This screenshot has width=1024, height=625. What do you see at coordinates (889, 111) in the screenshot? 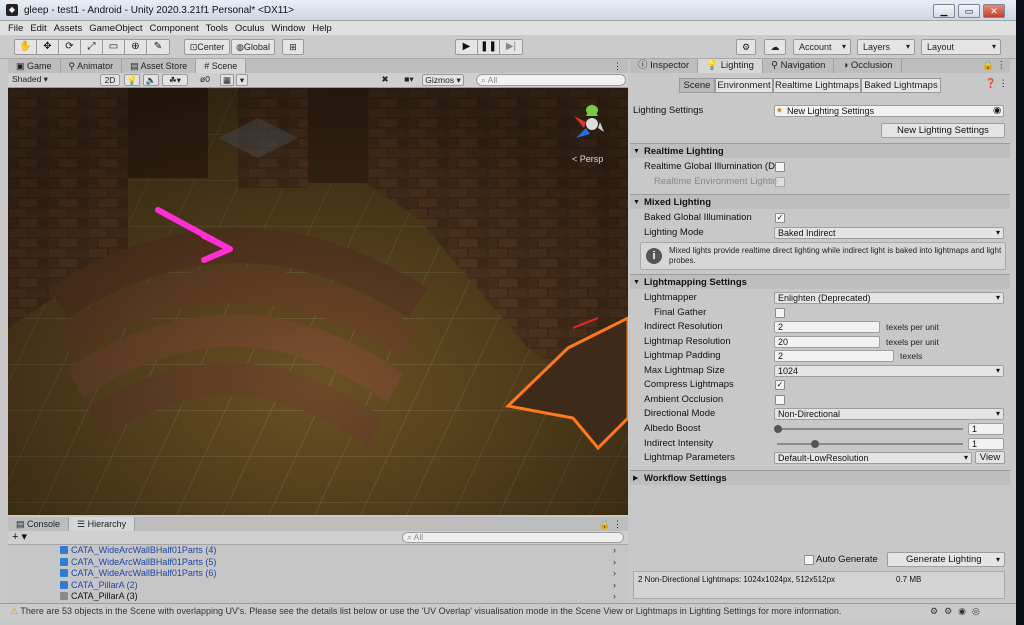
I see `lighting-settings-asset-field: New Lighting Settings` at bounding box center [889, 111].